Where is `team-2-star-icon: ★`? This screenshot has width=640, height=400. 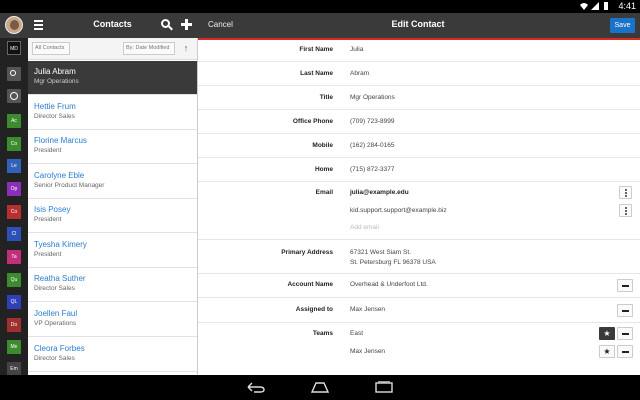
team-2-star-icon: ★ is located at coordinates (607, 351).